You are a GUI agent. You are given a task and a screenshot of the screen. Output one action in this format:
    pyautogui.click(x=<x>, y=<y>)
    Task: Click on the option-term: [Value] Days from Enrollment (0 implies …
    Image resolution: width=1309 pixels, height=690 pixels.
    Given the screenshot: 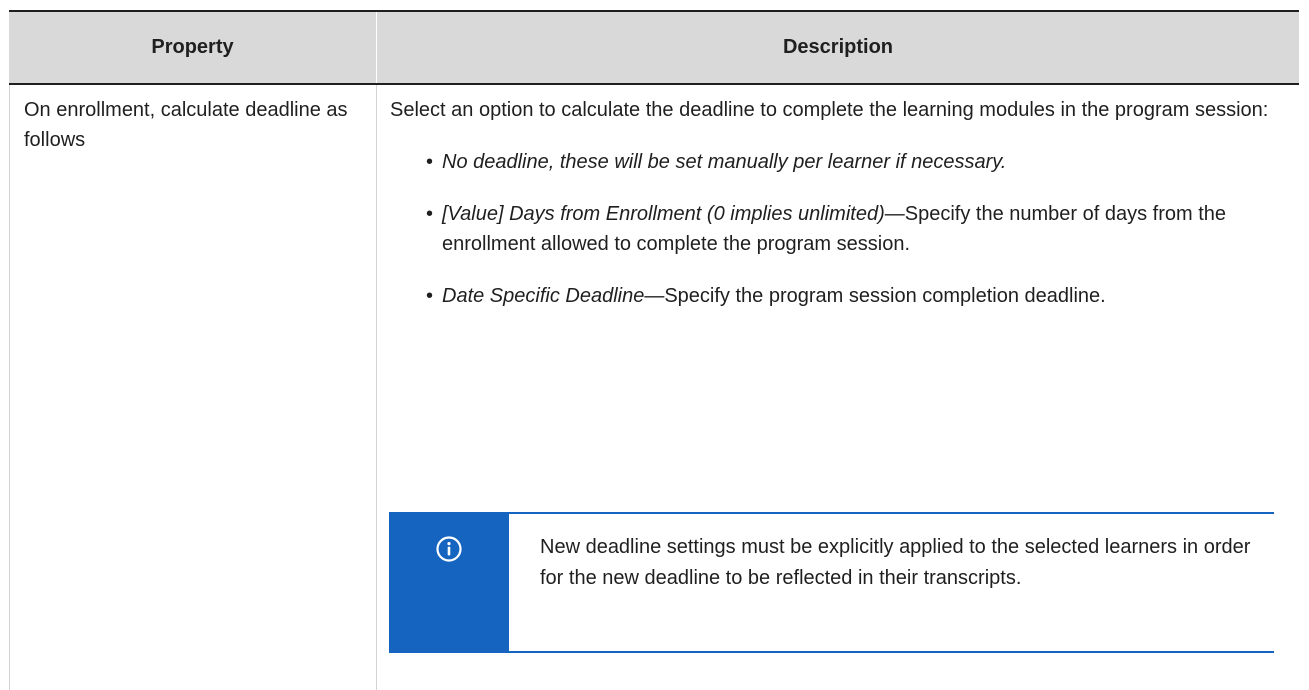 What is the action you would take?
    pyautogui.click(x=663, y=214)
    